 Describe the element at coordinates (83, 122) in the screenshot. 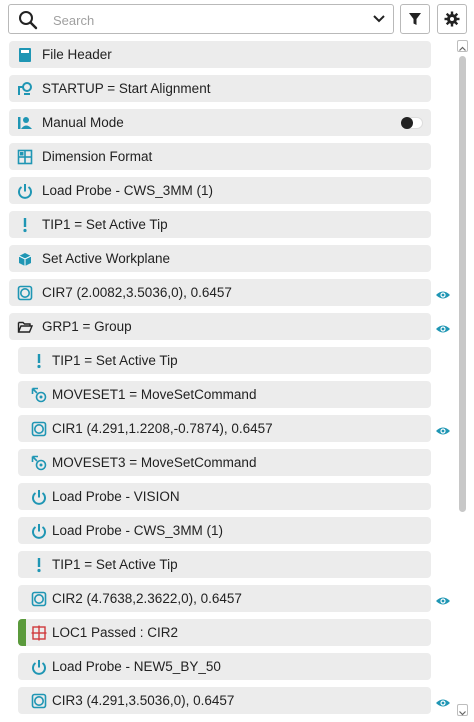

I see `list-item-label: Manual Mode` at that location.